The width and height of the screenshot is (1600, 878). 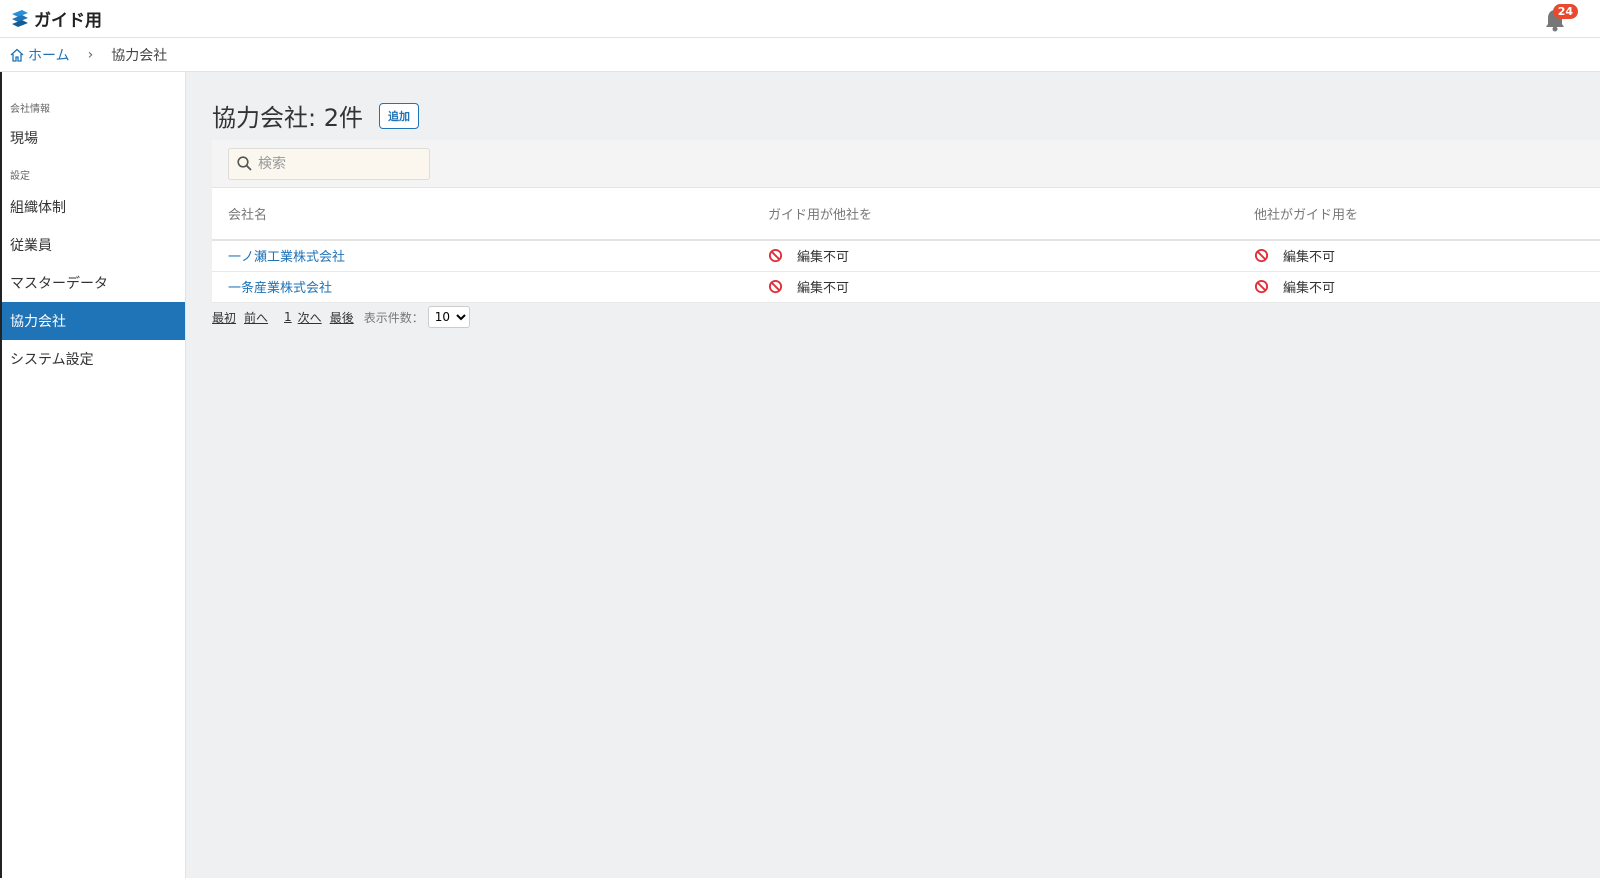 What do you see at coordinates (244, 163) in the screenshot?
I see `search-icon` at bounding box center [244, 163].